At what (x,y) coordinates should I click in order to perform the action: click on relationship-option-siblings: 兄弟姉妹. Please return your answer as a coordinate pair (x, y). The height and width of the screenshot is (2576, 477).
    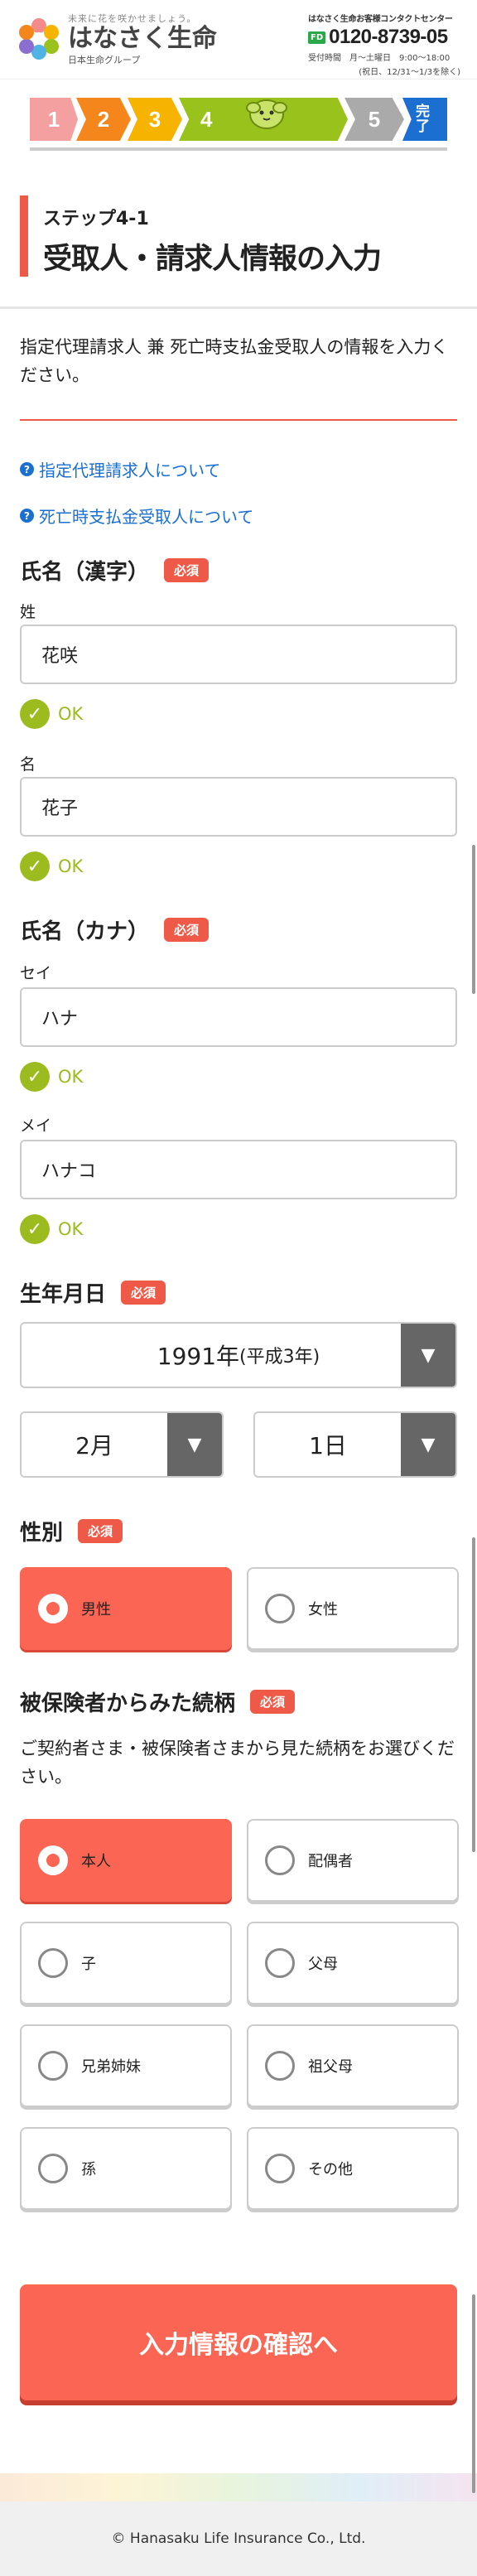
    Looking at the image, I should click on (126, 2065).